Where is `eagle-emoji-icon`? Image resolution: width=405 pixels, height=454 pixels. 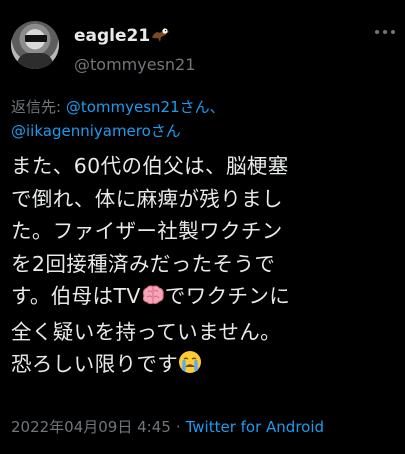 eagle-emoji-icon is located at coordinates (160, 35).